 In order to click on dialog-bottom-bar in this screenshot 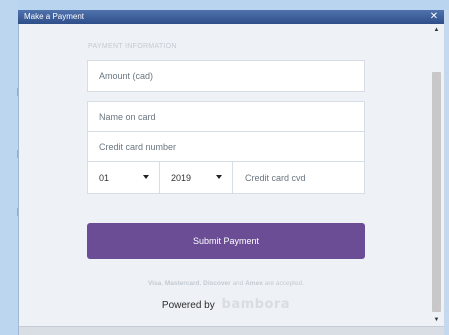, I will do `click(231, 330)`.